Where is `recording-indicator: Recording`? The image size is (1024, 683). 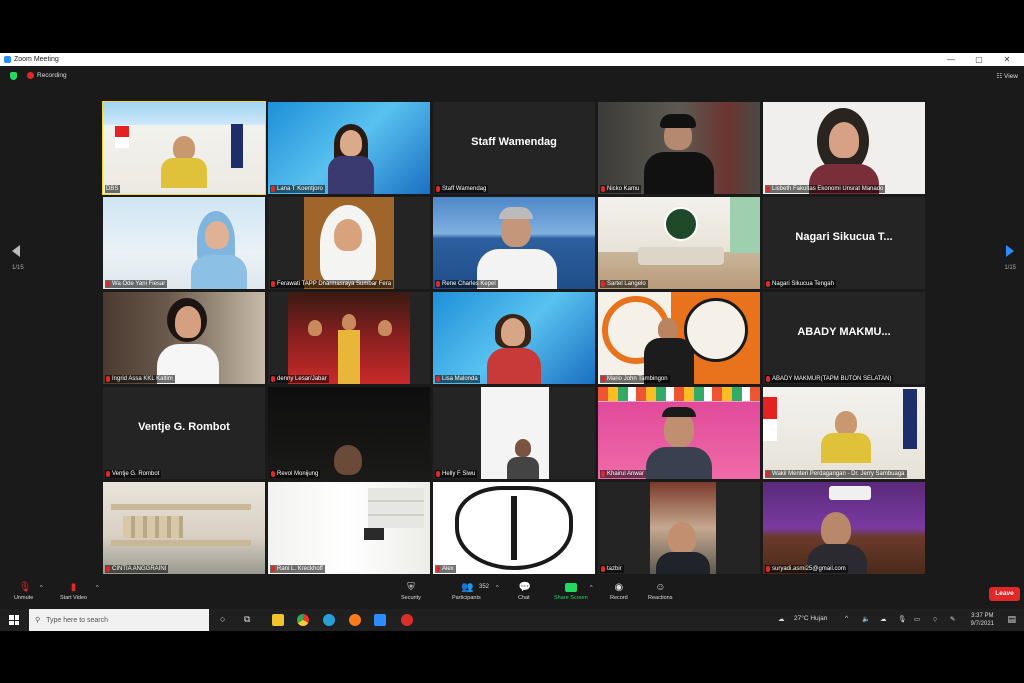
recording-indicator: Recording is located at coordinates (47, 75).